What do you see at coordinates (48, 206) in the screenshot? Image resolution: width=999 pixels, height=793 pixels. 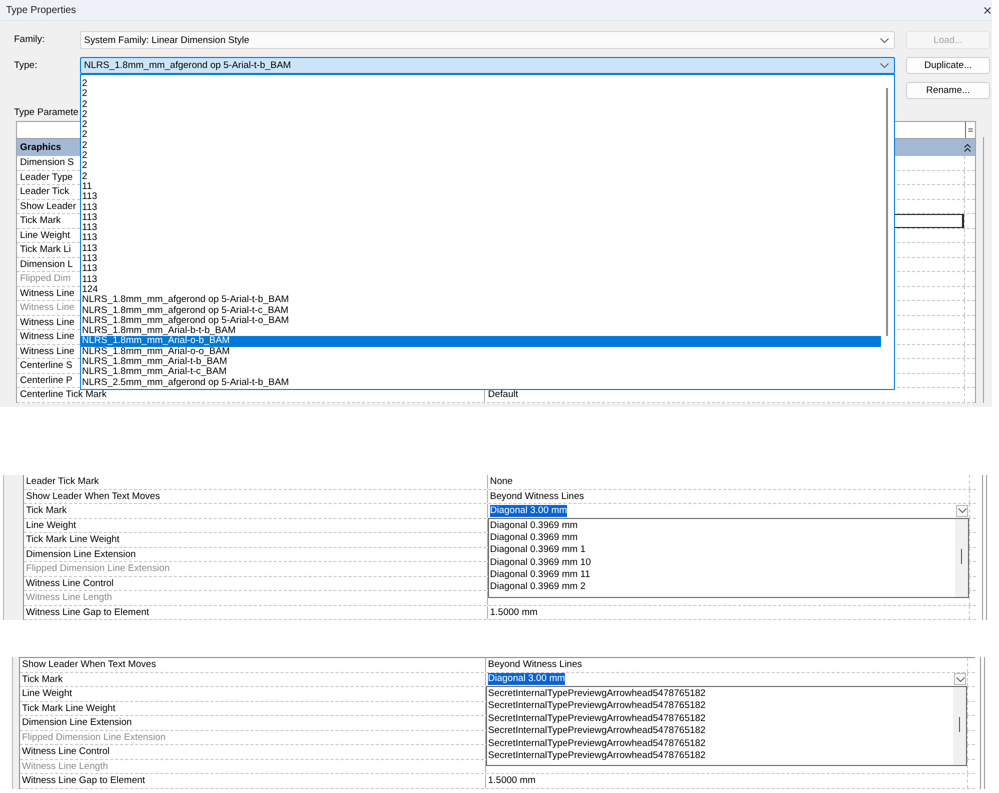 I see `parameter-name: Show Leader` at bounding box center [48, 206].